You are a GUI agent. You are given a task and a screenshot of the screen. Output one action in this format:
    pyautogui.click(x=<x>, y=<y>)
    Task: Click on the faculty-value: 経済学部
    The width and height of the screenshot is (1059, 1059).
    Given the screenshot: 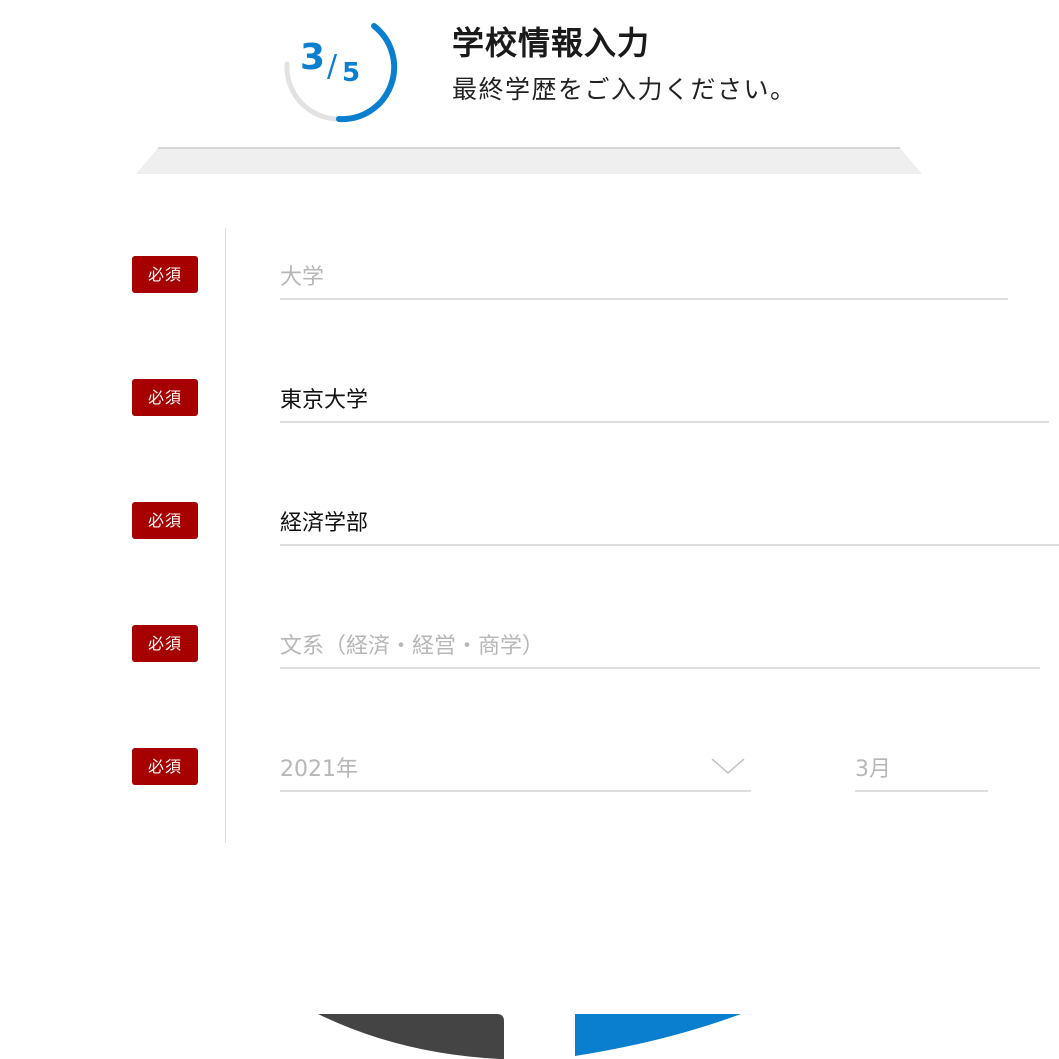 What is the action you would take?
    pyautogui.click(x=324, y=523)
    